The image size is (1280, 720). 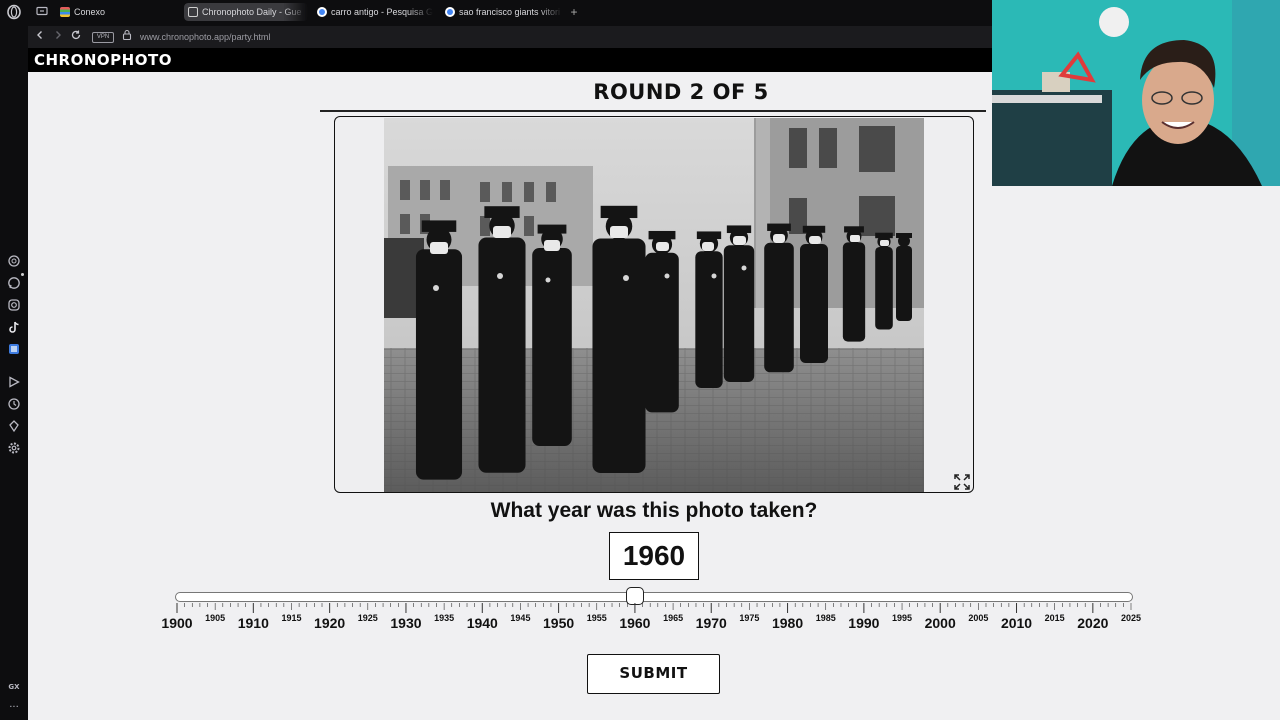 What do you see at coordinates (749, 618) in the screenshot?
I see `tick-label-1975: 1975` at bounding box center [749, 618].